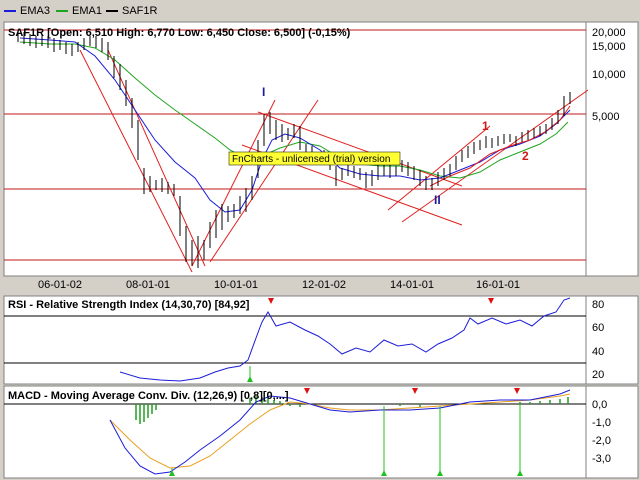  What do you see at coordinates (598, 305) in the screenshot?
I see `rsi-y-tick: 80` at bounding box center [598, 305].